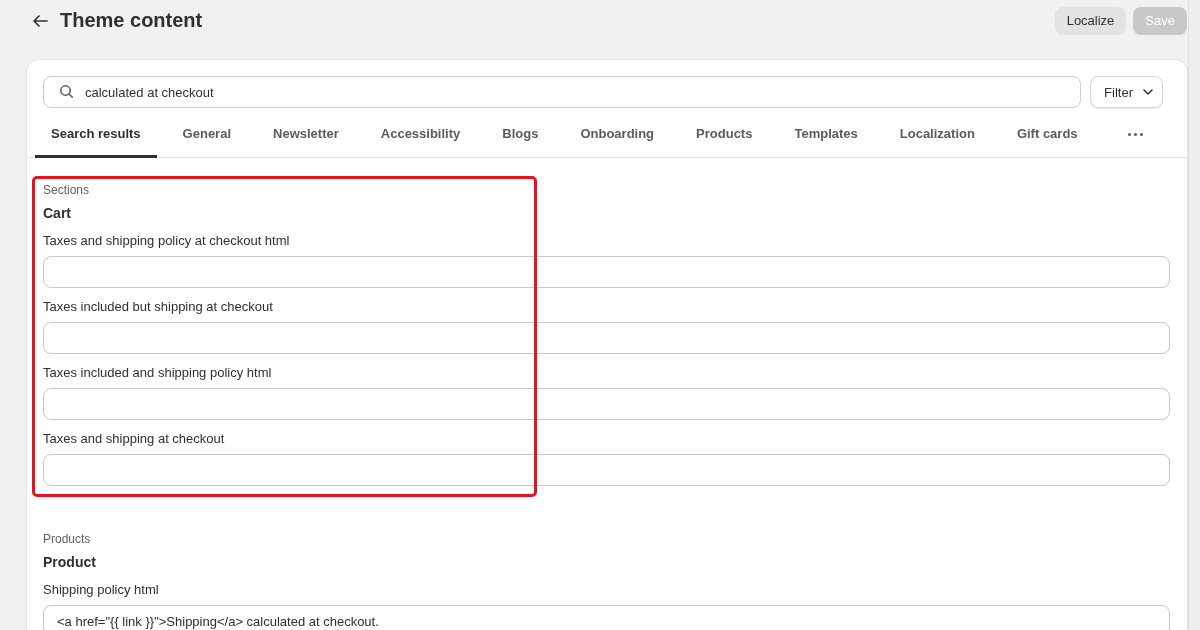 The width and height of the screenshot is (1200, 630). What do you see at coordinates (1148, 92) in the screenshot?
I see `chevron-down-icon` at bounding box center [1148, 92].